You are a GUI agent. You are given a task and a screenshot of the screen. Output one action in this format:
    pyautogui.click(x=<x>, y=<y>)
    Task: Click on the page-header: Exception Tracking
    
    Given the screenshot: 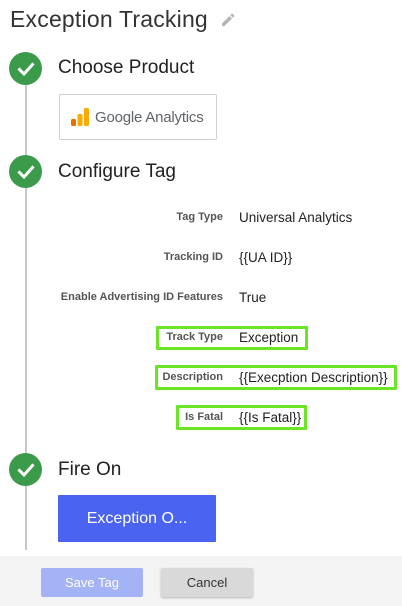 What is the action you would take?
    pyautogui.click(x=123, y=19)
    